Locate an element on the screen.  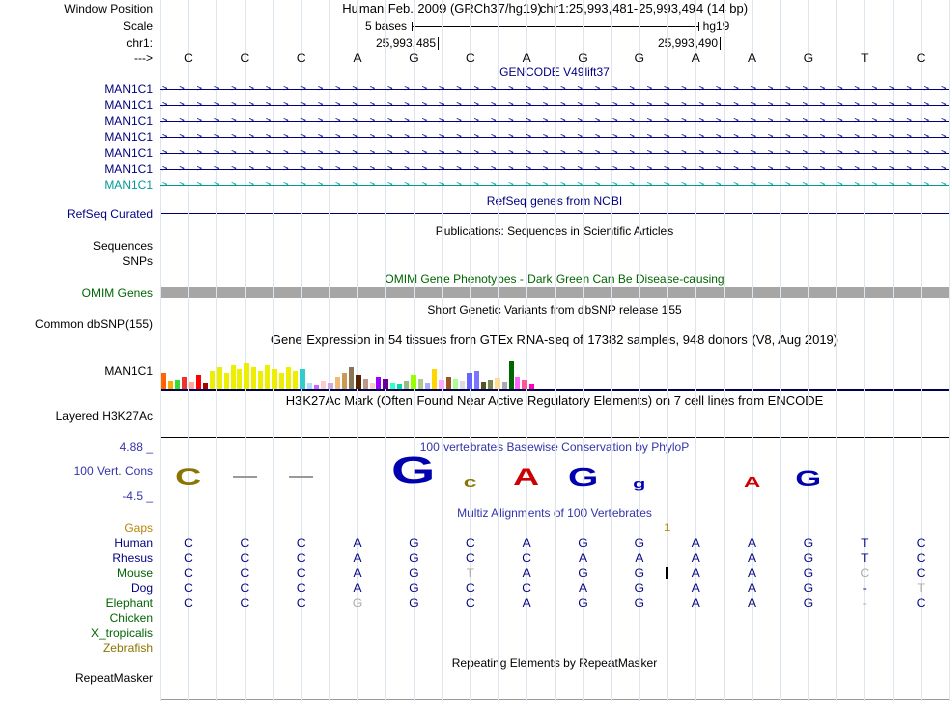
cons-dash is located at coordinates (244, 477).